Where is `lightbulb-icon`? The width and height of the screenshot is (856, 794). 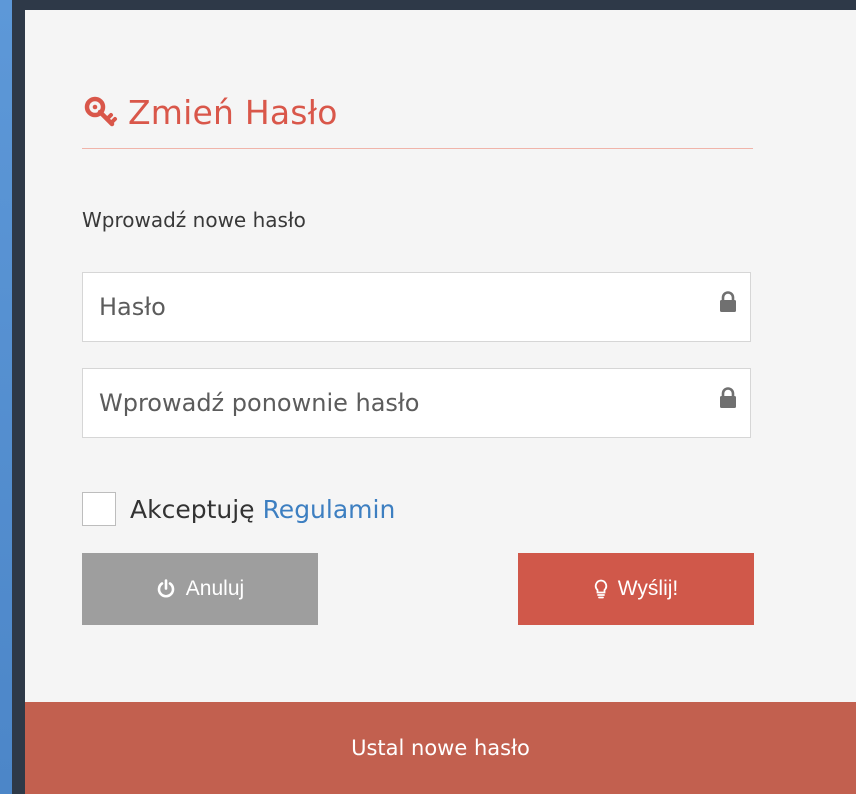 lightbulb-icon is located at coordinates (600, 589).